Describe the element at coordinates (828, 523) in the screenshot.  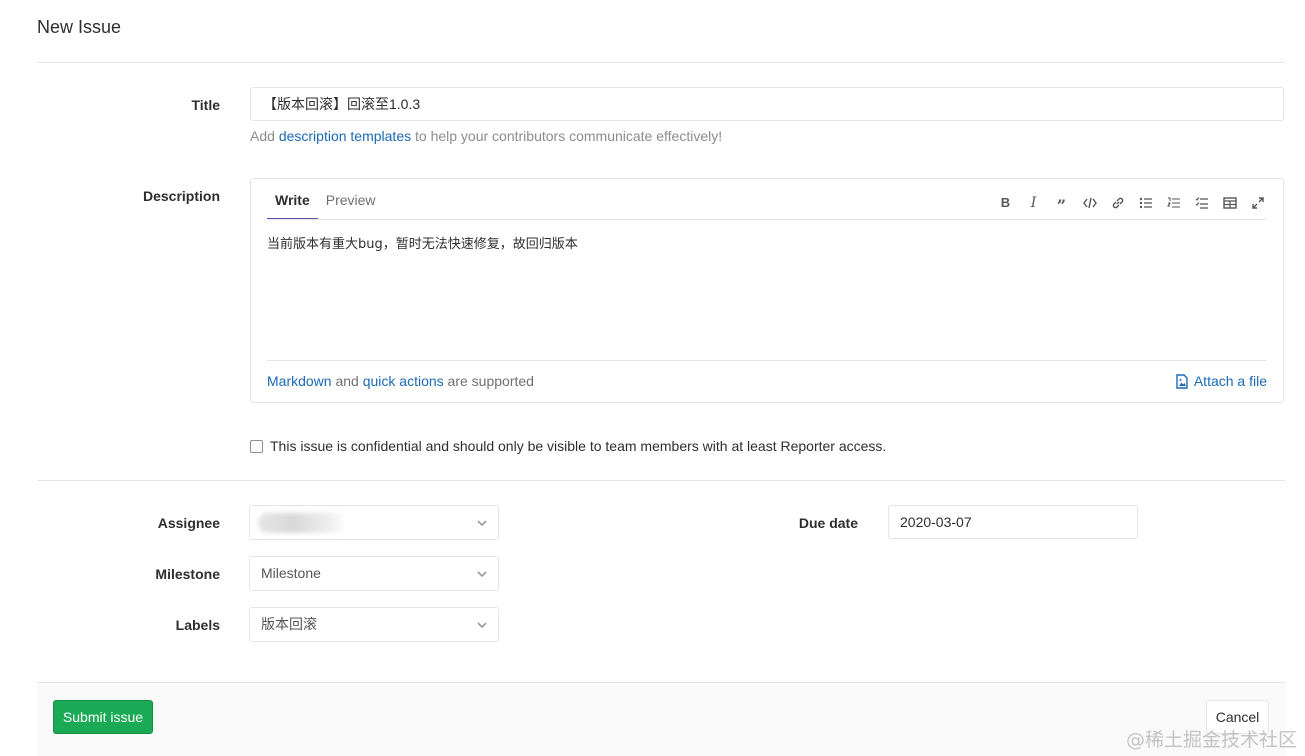
I see `due-date-label: Due date` at that location.